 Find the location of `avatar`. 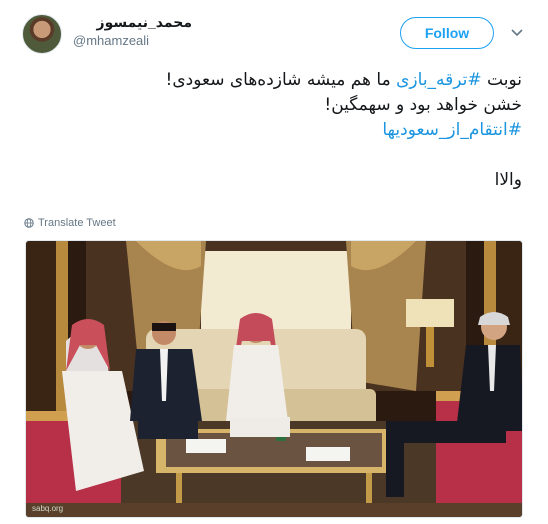

avatar is located at coordinates (42, 34).